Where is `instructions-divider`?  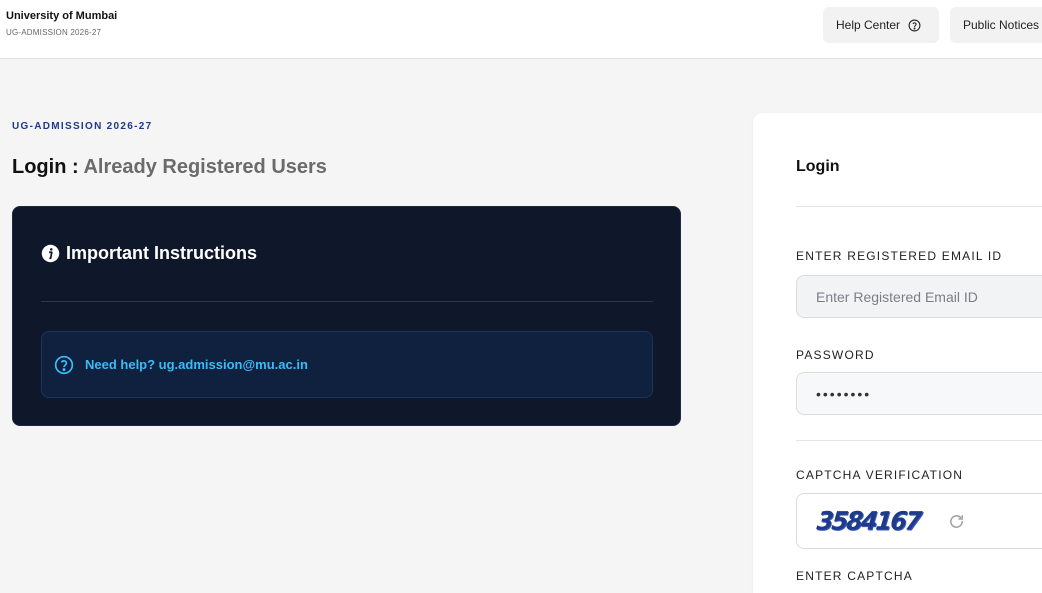
instructions-divider is located at coordinates (347, 301).